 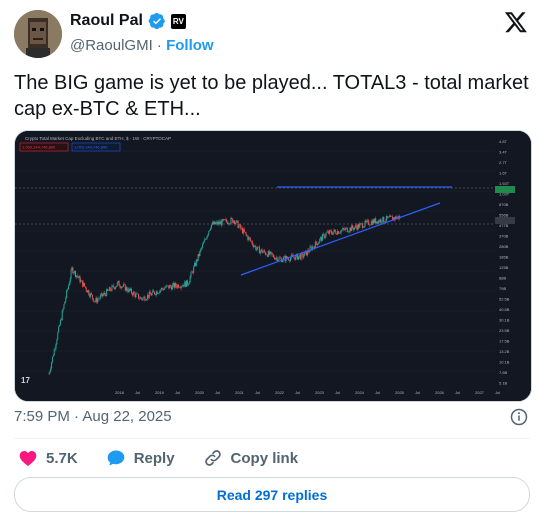 I want to click on follow-button: Follow, so click(x=190, y=45).